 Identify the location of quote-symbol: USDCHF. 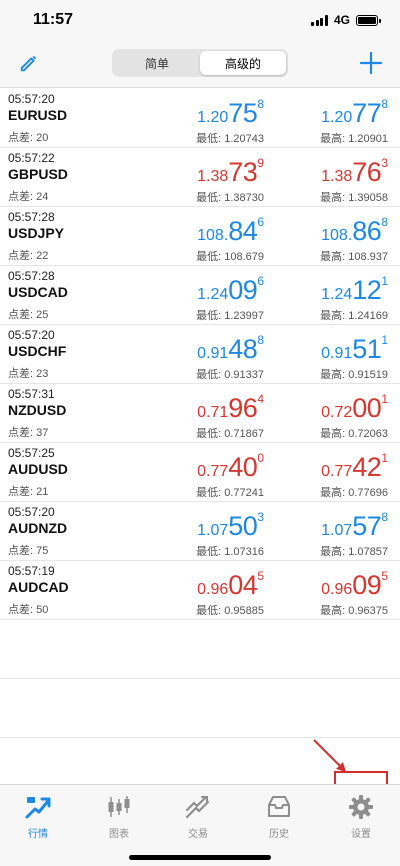
(37, 351).